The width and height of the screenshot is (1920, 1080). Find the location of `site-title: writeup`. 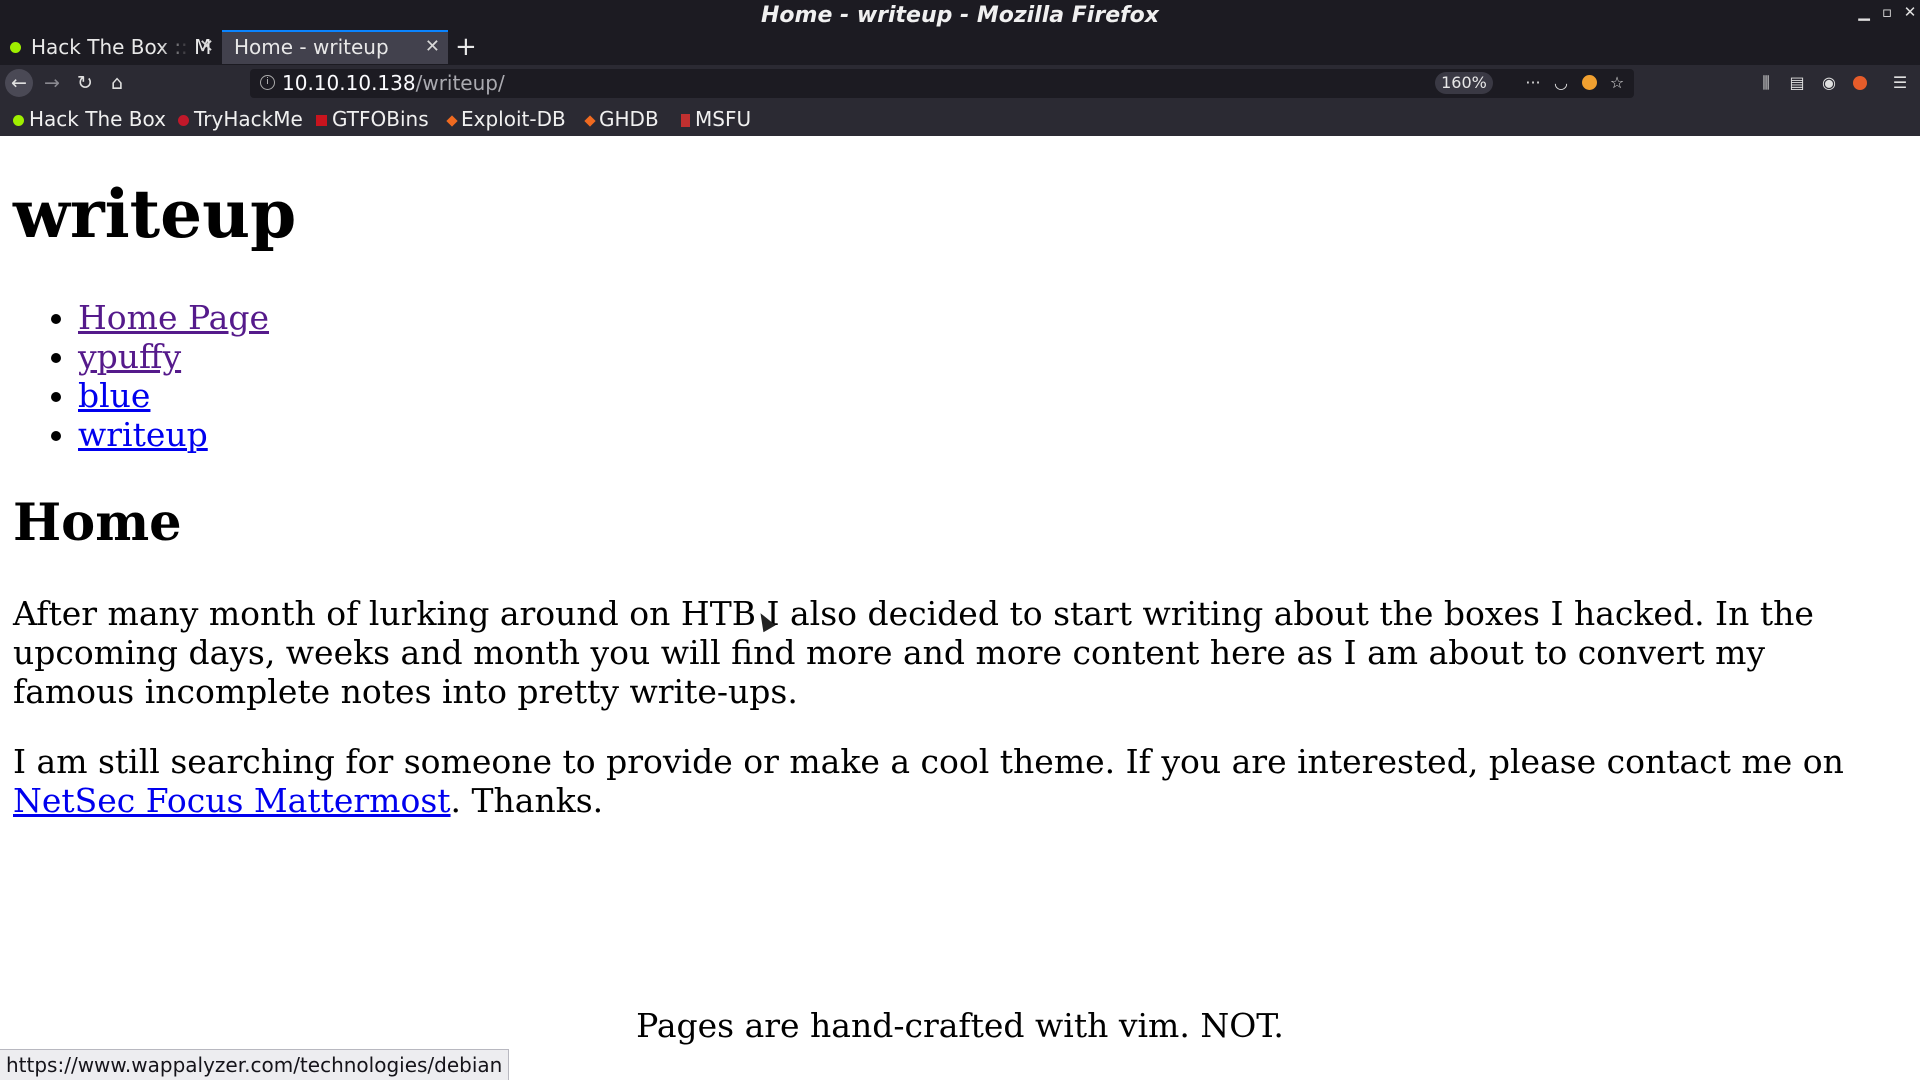

site-title: writeup is located at coordinates (155, 214).